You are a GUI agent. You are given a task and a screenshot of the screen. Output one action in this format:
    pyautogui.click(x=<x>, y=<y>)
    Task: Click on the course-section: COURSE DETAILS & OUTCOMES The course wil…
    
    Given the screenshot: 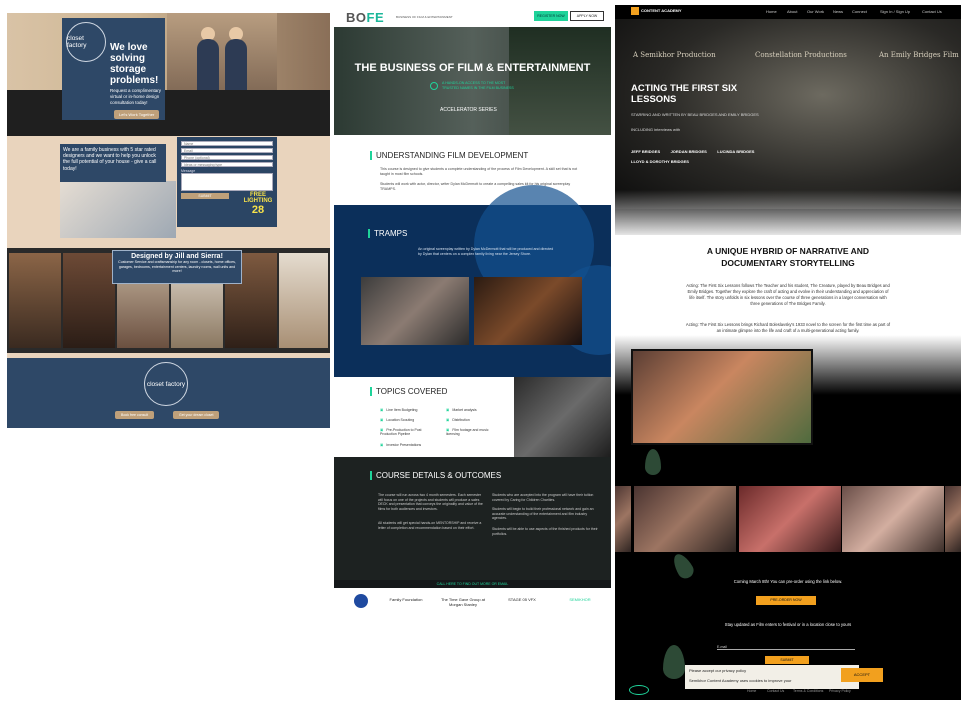 What is the action you would take?
    pyautogui.click(x=472, y=518)
    